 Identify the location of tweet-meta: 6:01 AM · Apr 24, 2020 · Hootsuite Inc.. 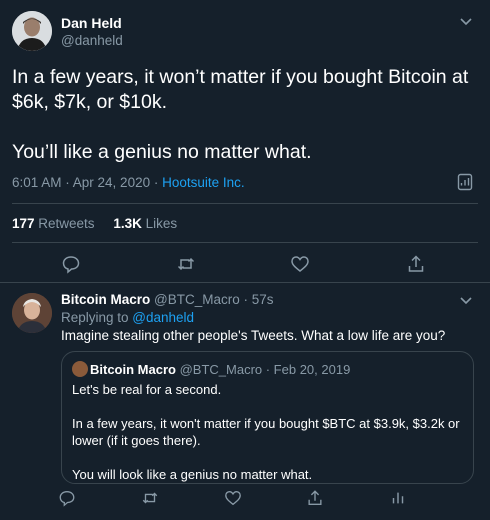
(128, 182).